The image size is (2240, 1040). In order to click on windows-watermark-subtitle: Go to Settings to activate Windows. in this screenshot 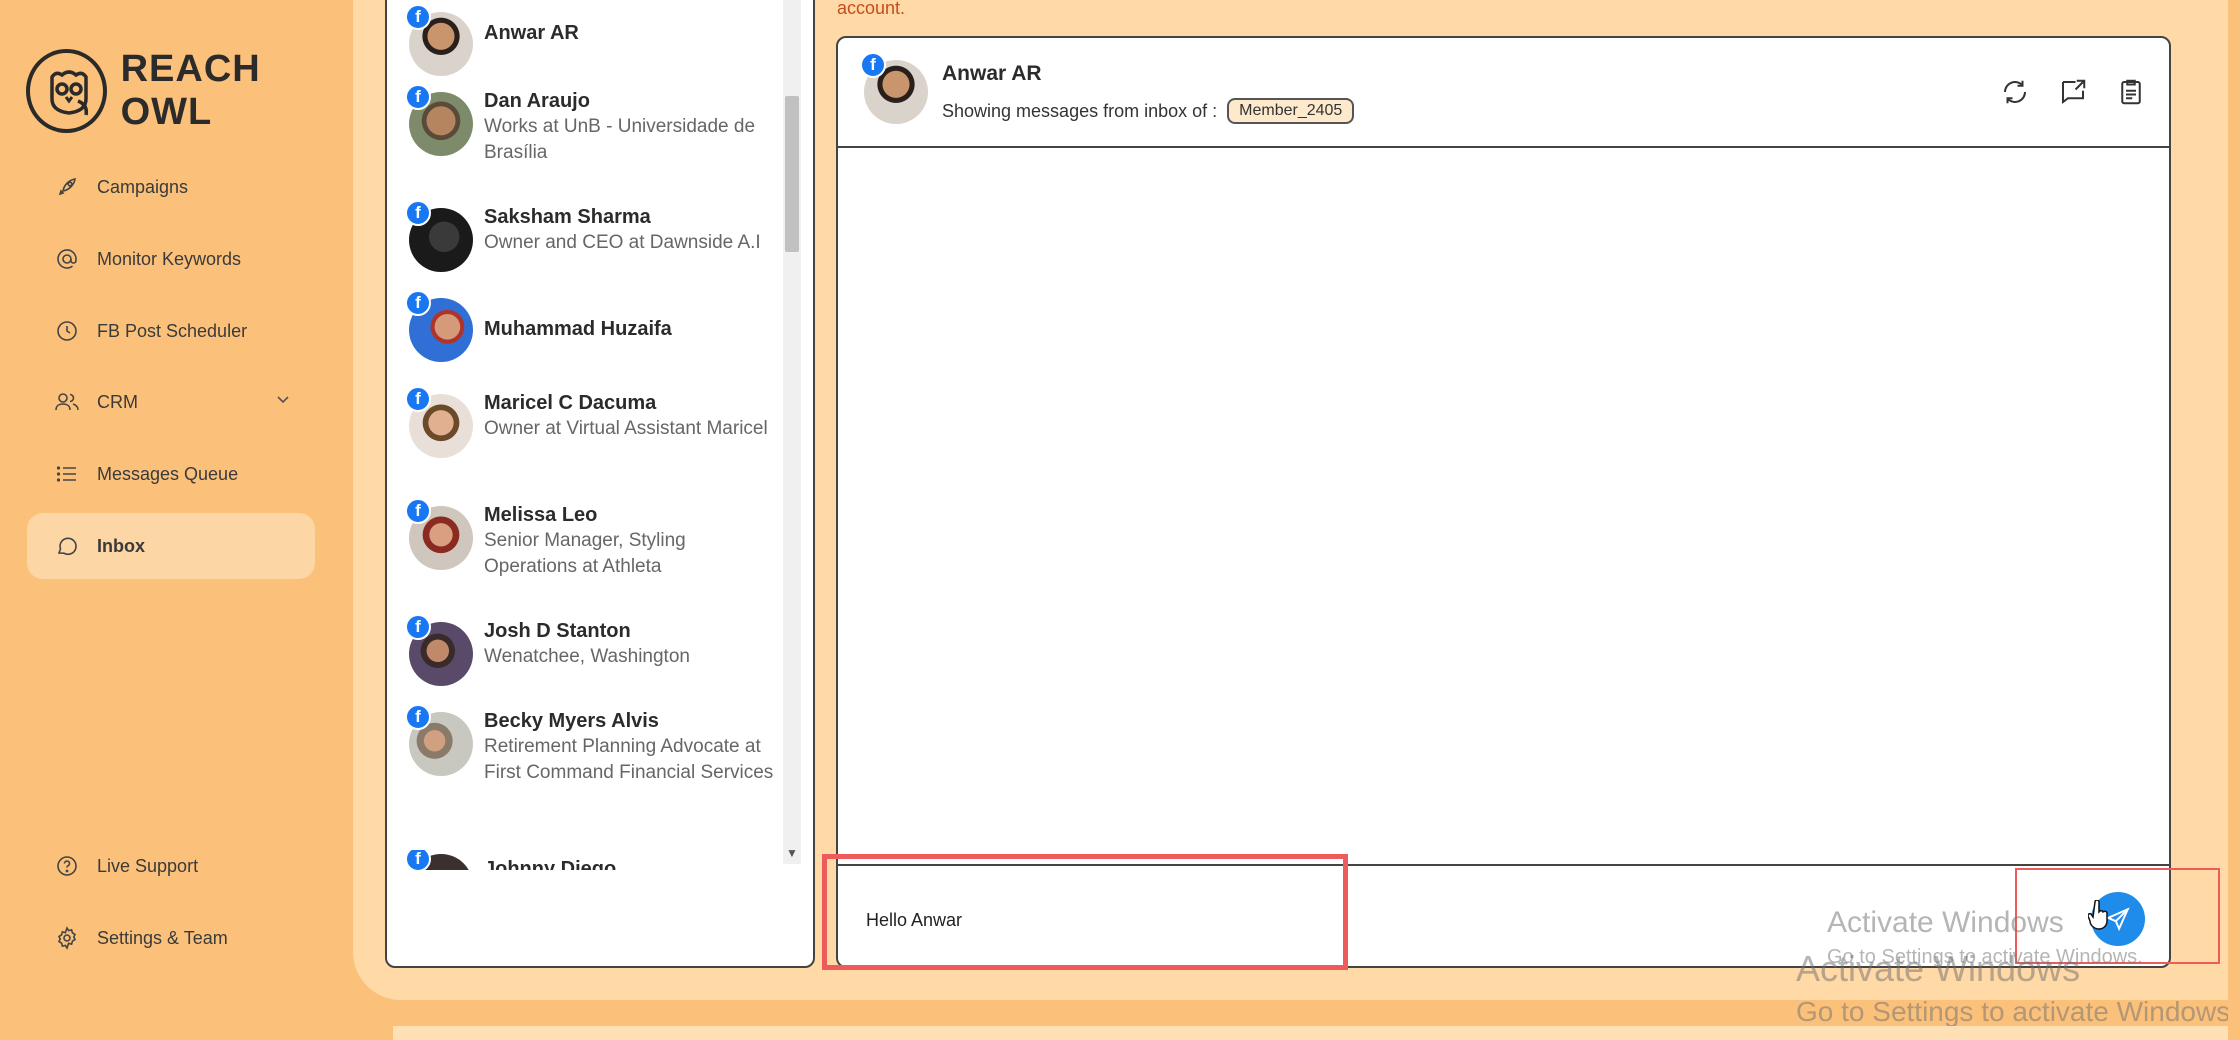, I will do `click(2017, 1011)`.